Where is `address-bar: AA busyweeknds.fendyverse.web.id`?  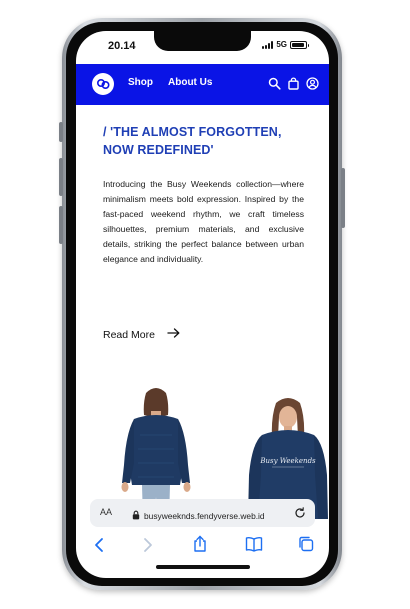 address-bar: AA busyweeknds.fendyverse.web.id is located at coordinates (202, 513).